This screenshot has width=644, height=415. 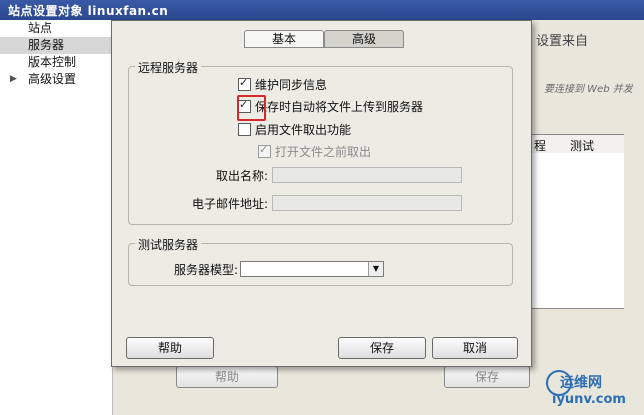 I want to click on expand-arrow-icon: ▶, so click(x=13, y=79).